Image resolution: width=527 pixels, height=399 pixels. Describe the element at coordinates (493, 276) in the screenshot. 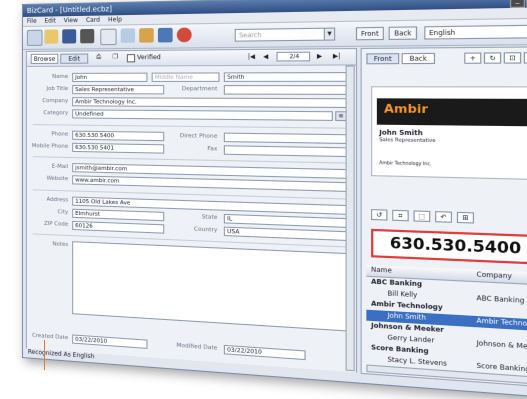

I see `column-company: Company` at that location.